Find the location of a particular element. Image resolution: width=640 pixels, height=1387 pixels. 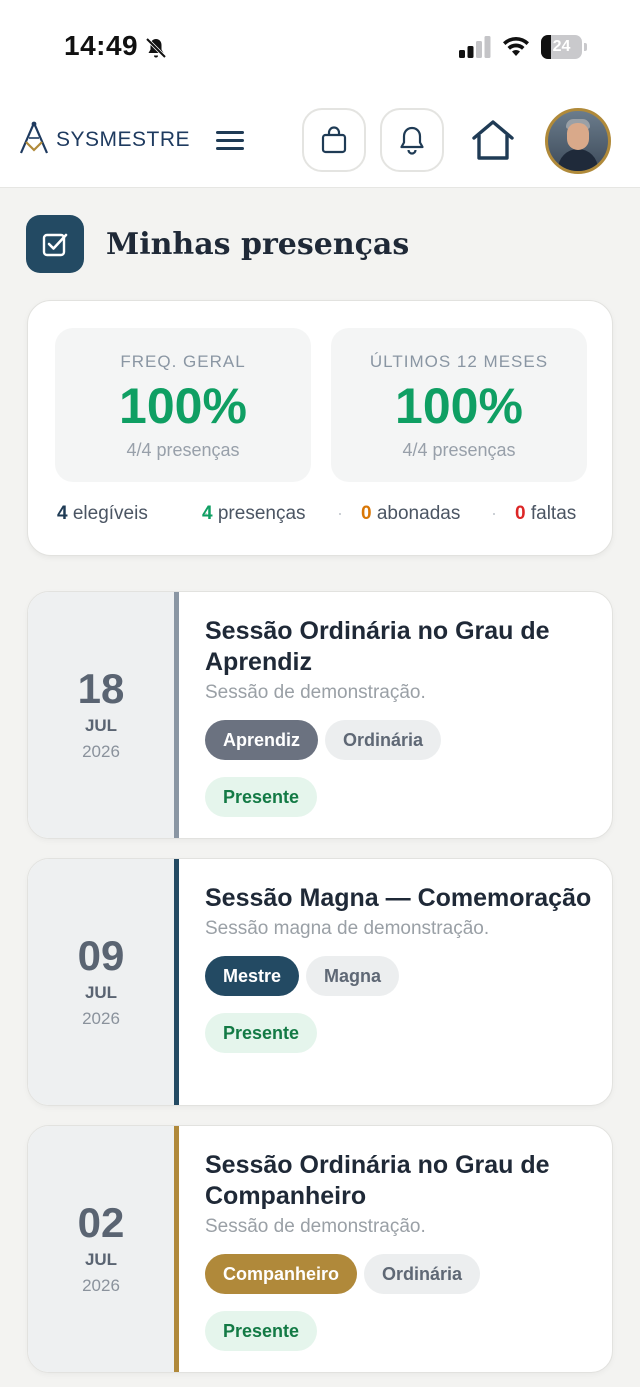

page-header: Minhas presenças is located at coordinates (217, 244).